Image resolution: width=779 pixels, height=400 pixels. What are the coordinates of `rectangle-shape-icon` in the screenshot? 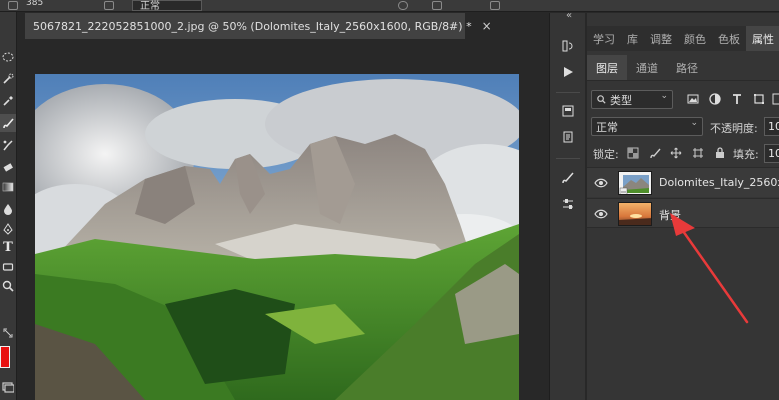 It's located at (8, 267).